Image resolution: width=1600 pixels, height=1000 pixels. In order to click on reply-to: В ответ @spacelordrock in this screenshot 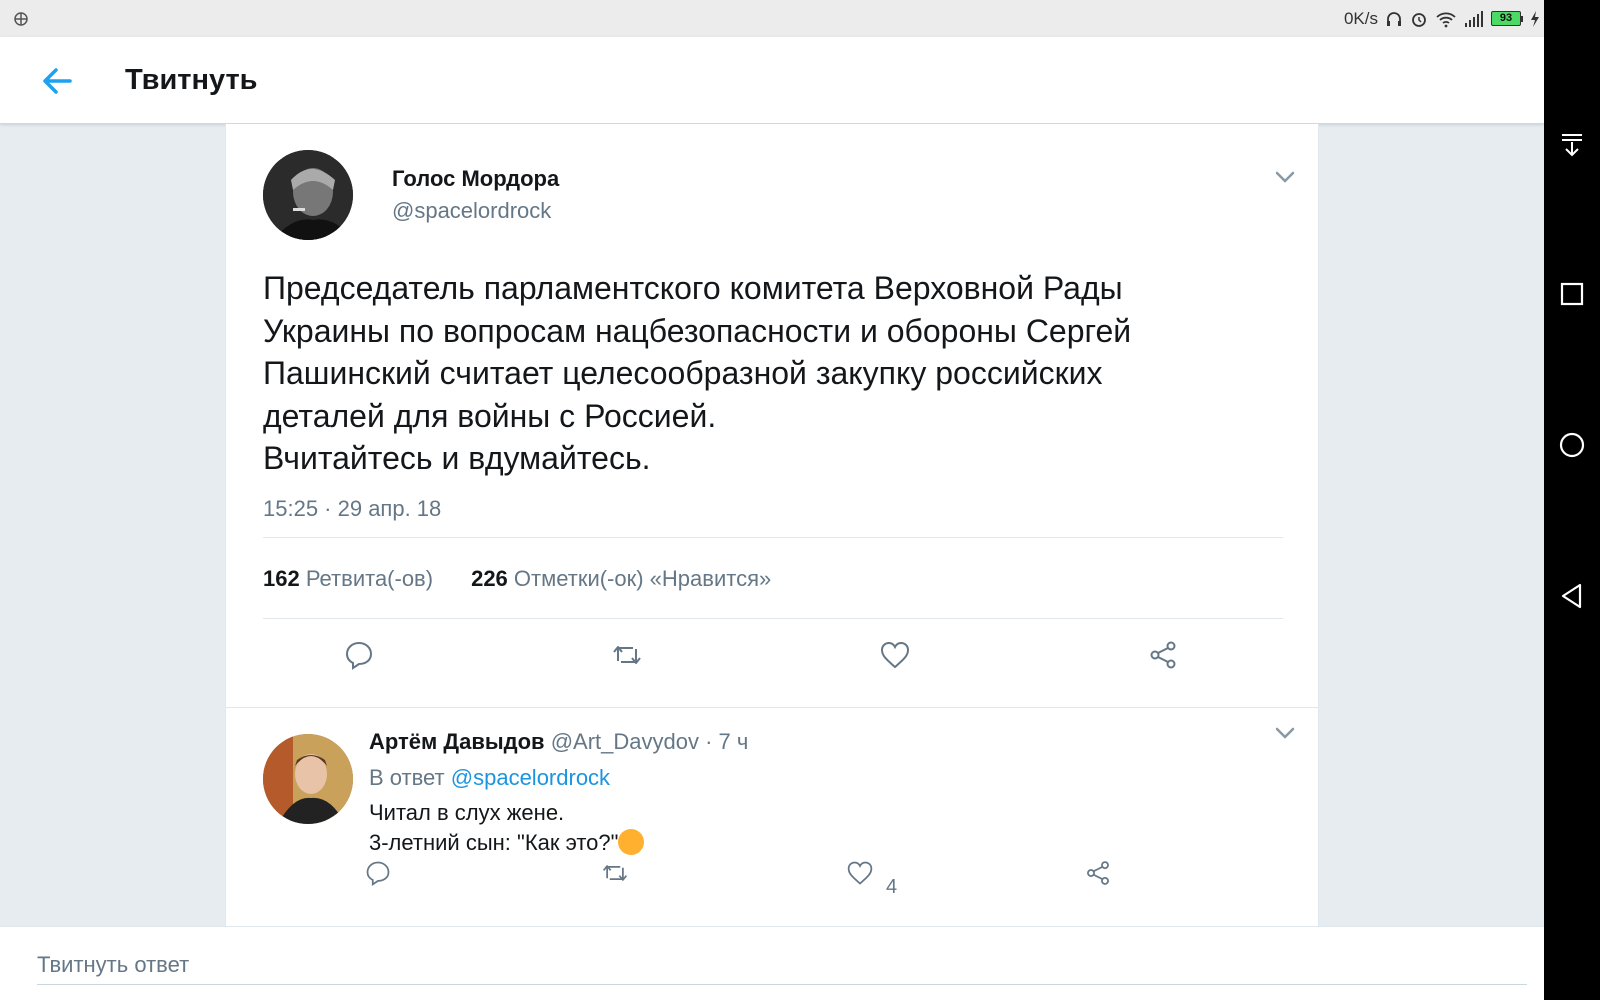, I will do `click(489, 778)`.